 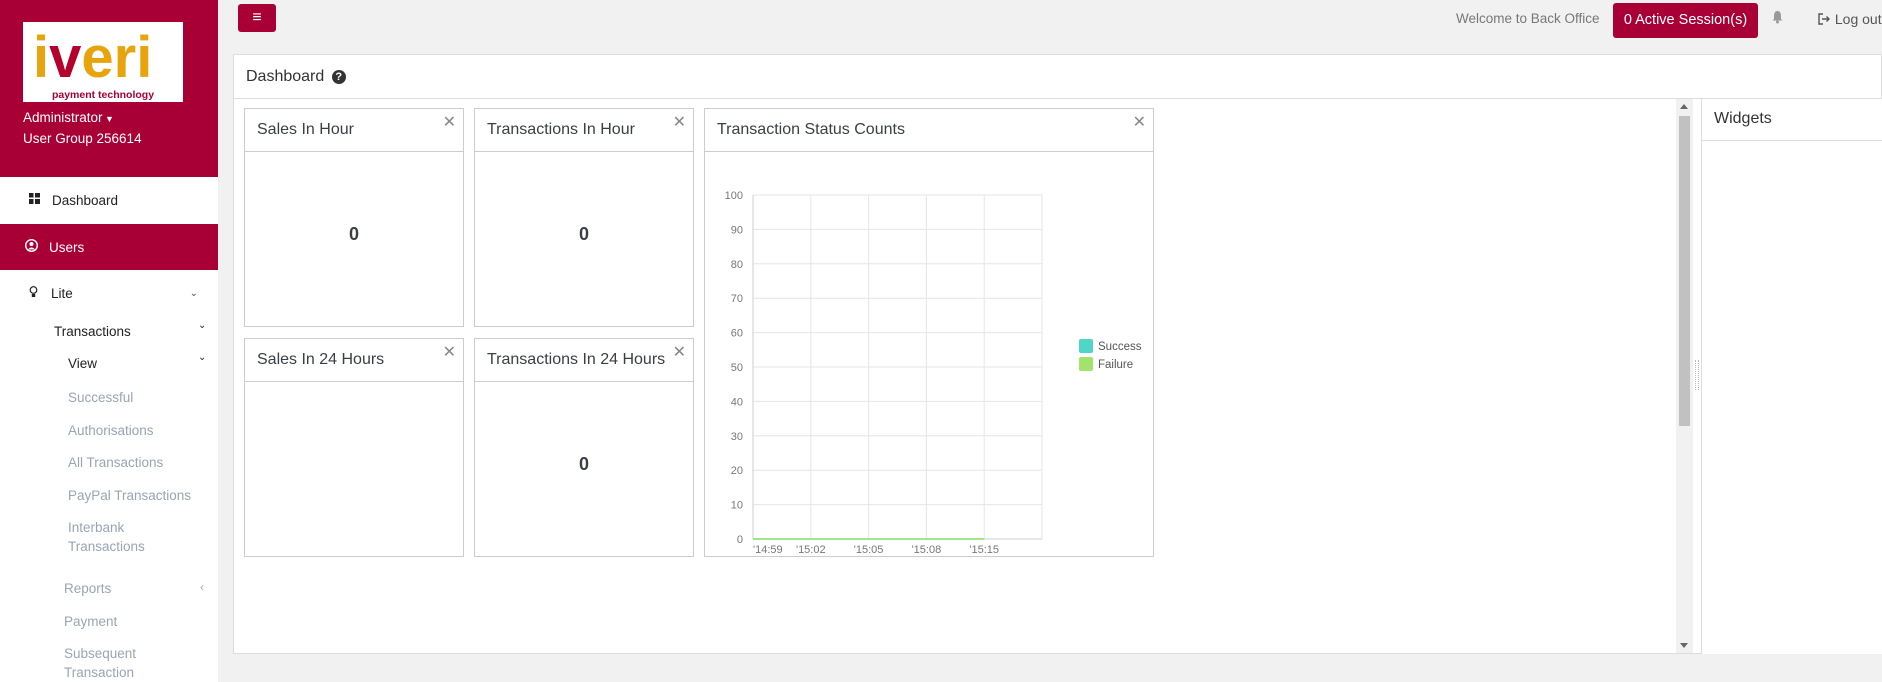 I want to click on dashboard-icon, so click(x=34, y=200).